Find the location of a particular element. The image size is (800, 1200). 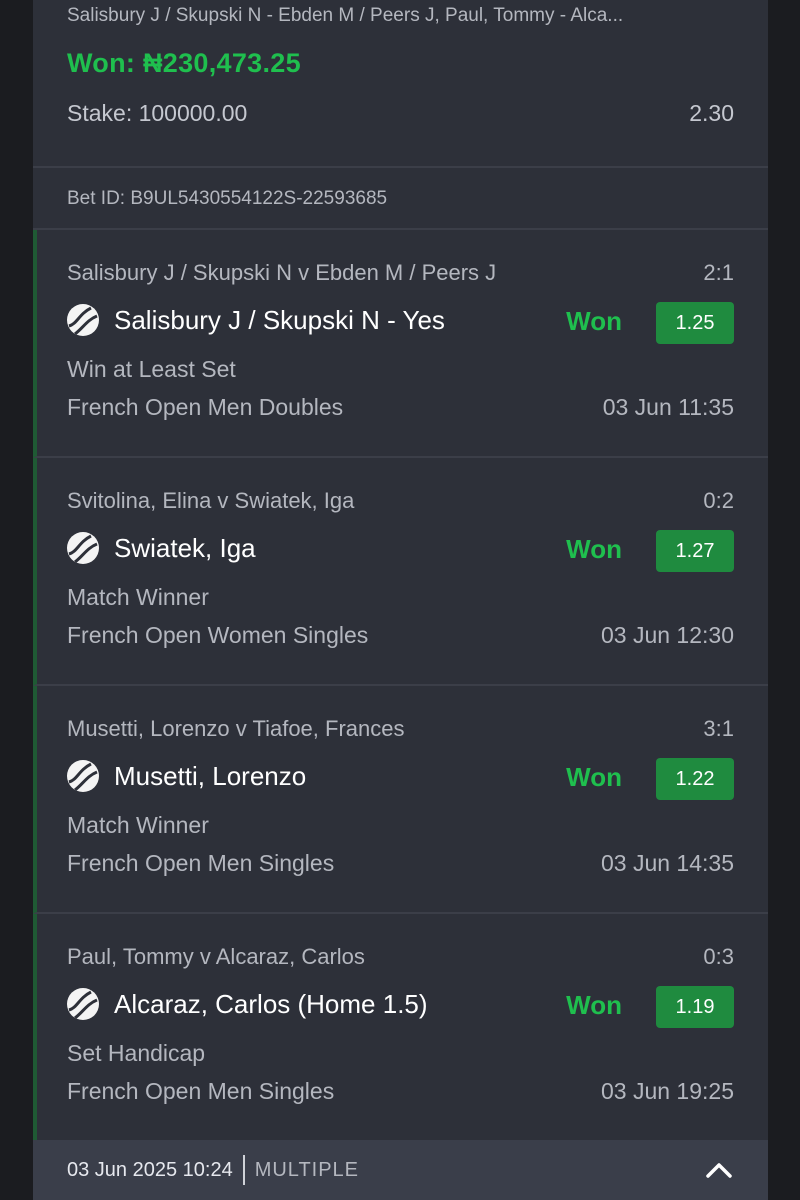

bet-id: Bet ID: B9UL5430554122S-22593685 is located at coordinates (400, 199).